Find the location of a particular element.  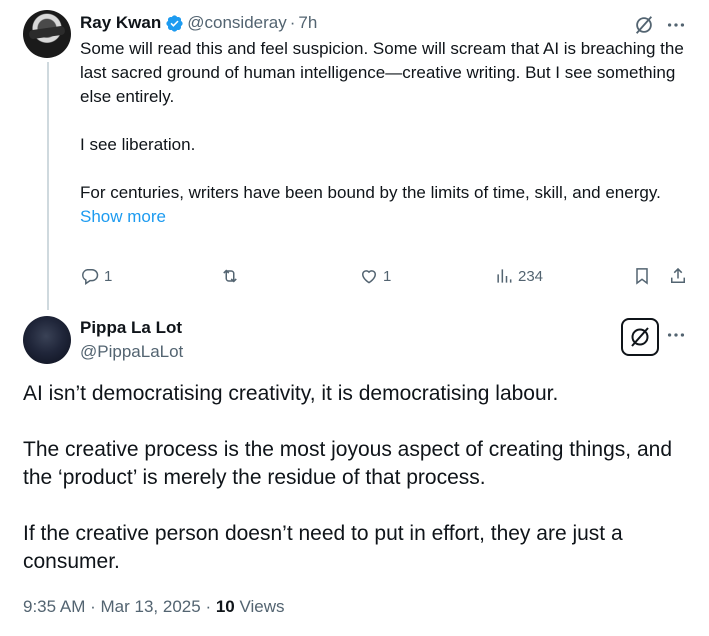

reply-button: 1 is located at coordinates (96, 276).